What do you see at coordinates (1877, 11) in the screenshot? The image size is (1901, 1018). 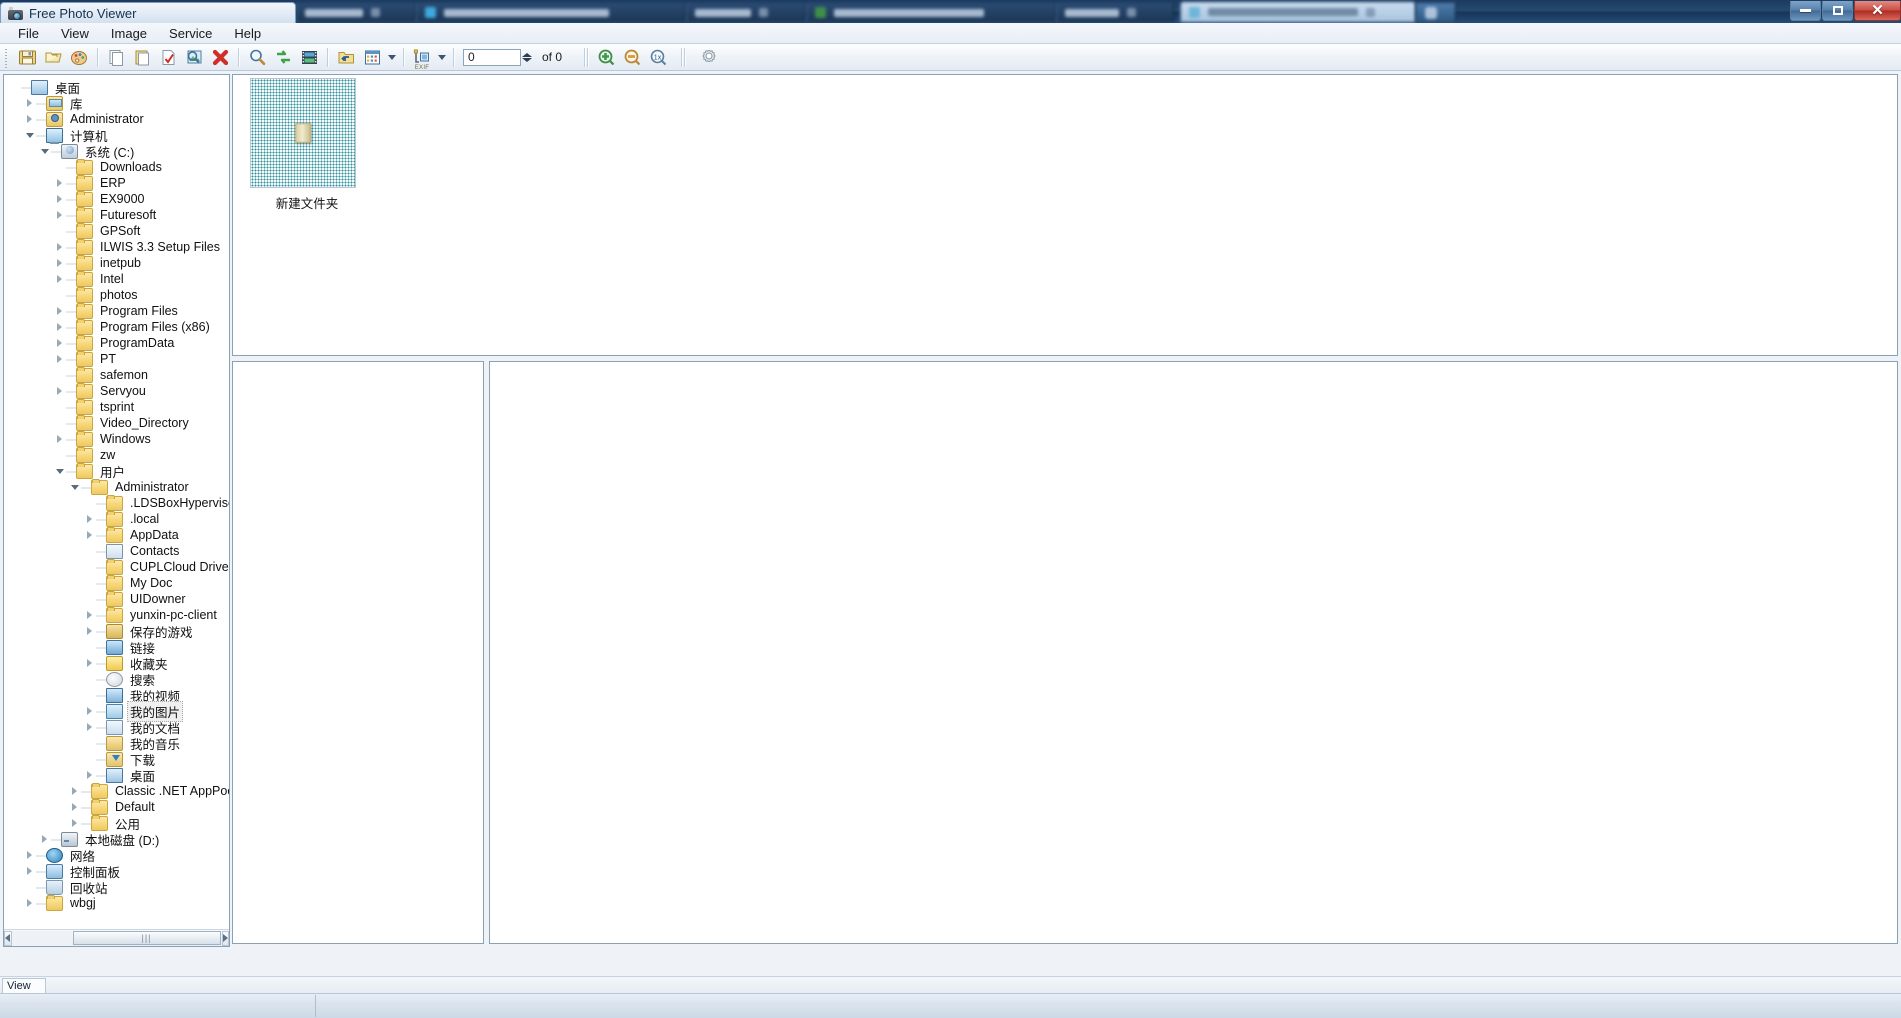 I see `close-button: ✕` at bounding box center [1877, 11].